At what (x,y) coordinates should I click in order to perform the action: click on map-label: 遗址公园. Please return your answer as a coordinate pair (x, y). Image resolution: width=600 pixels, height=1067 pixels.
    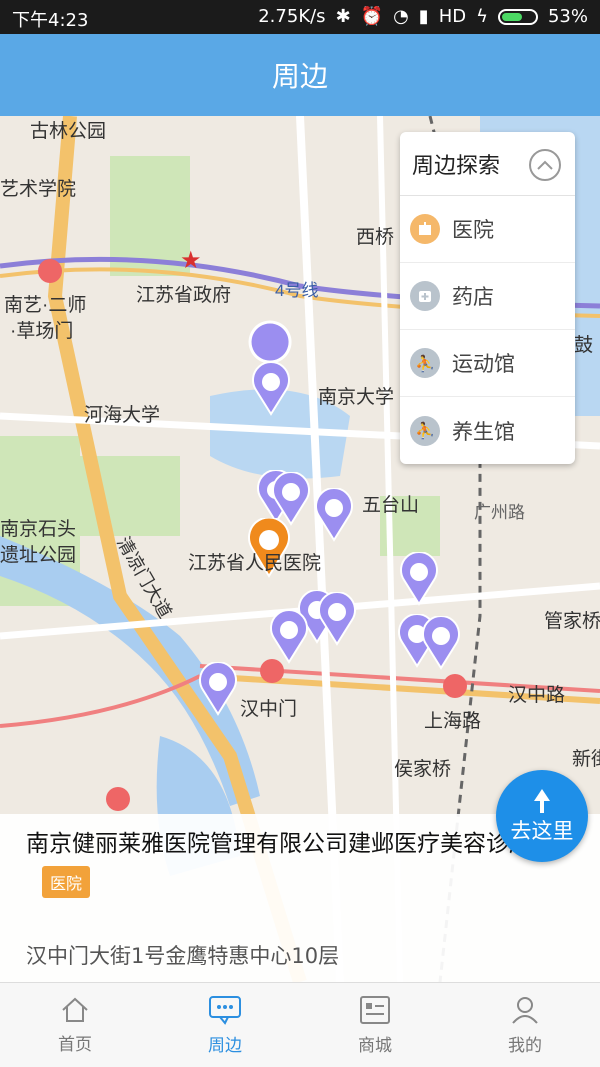
    Looking at the image, I should click on (38, 555).